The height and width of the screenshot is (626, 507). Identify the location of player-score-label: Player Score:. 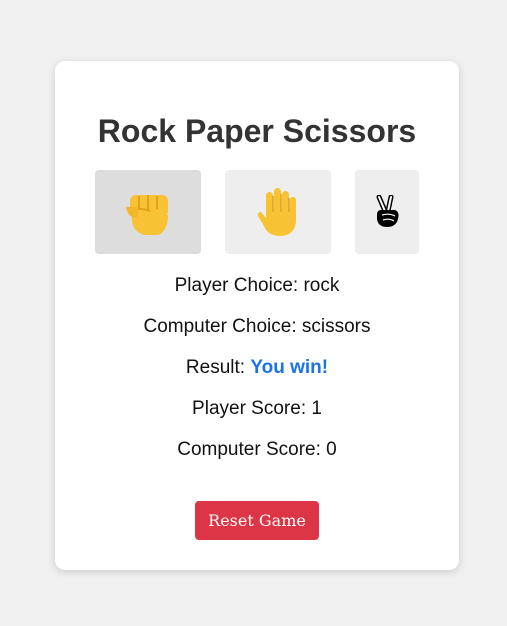
(249, 408).